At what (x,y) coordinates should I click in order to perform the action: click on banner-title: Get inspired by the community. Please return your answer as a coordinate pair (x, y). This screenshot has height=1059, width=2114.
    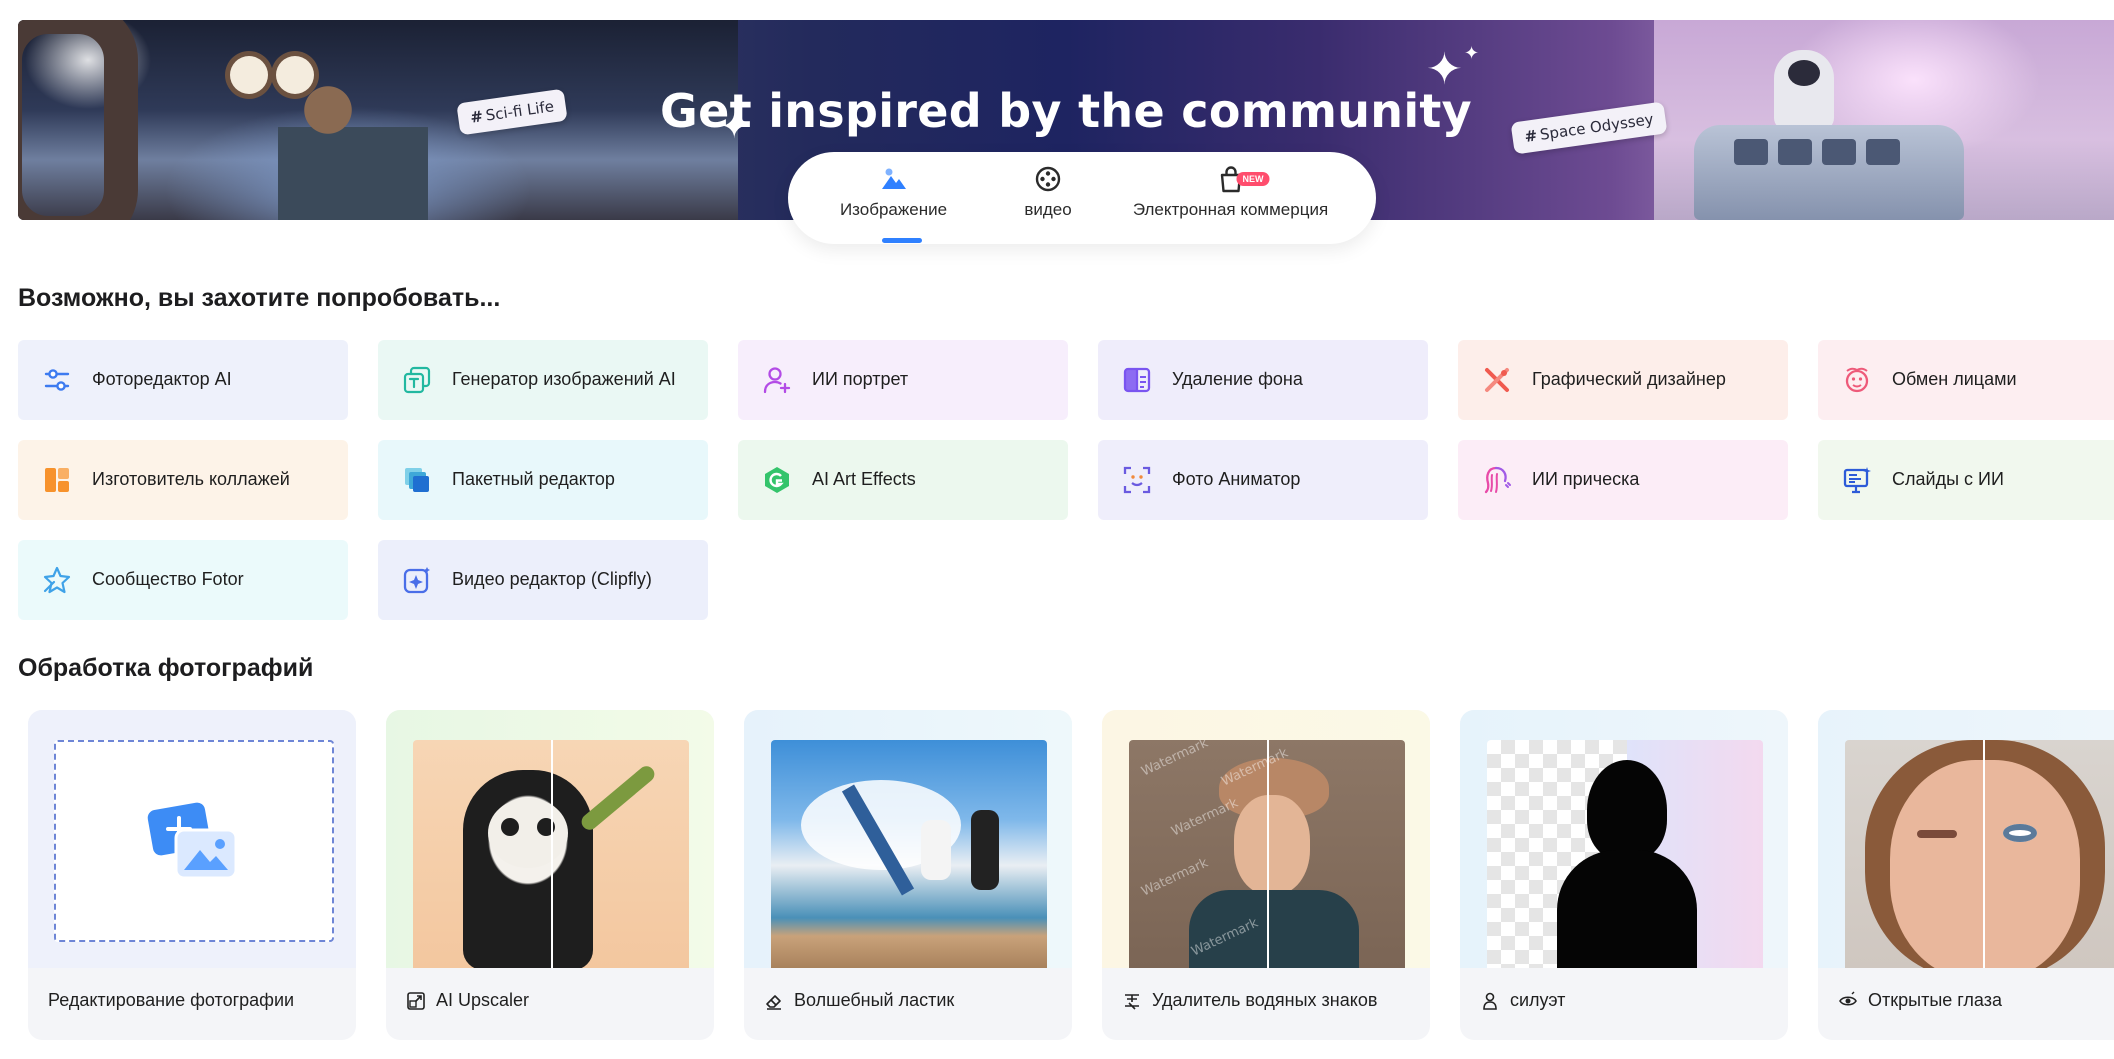
    Looking at the image, I should click on (1066, 111).